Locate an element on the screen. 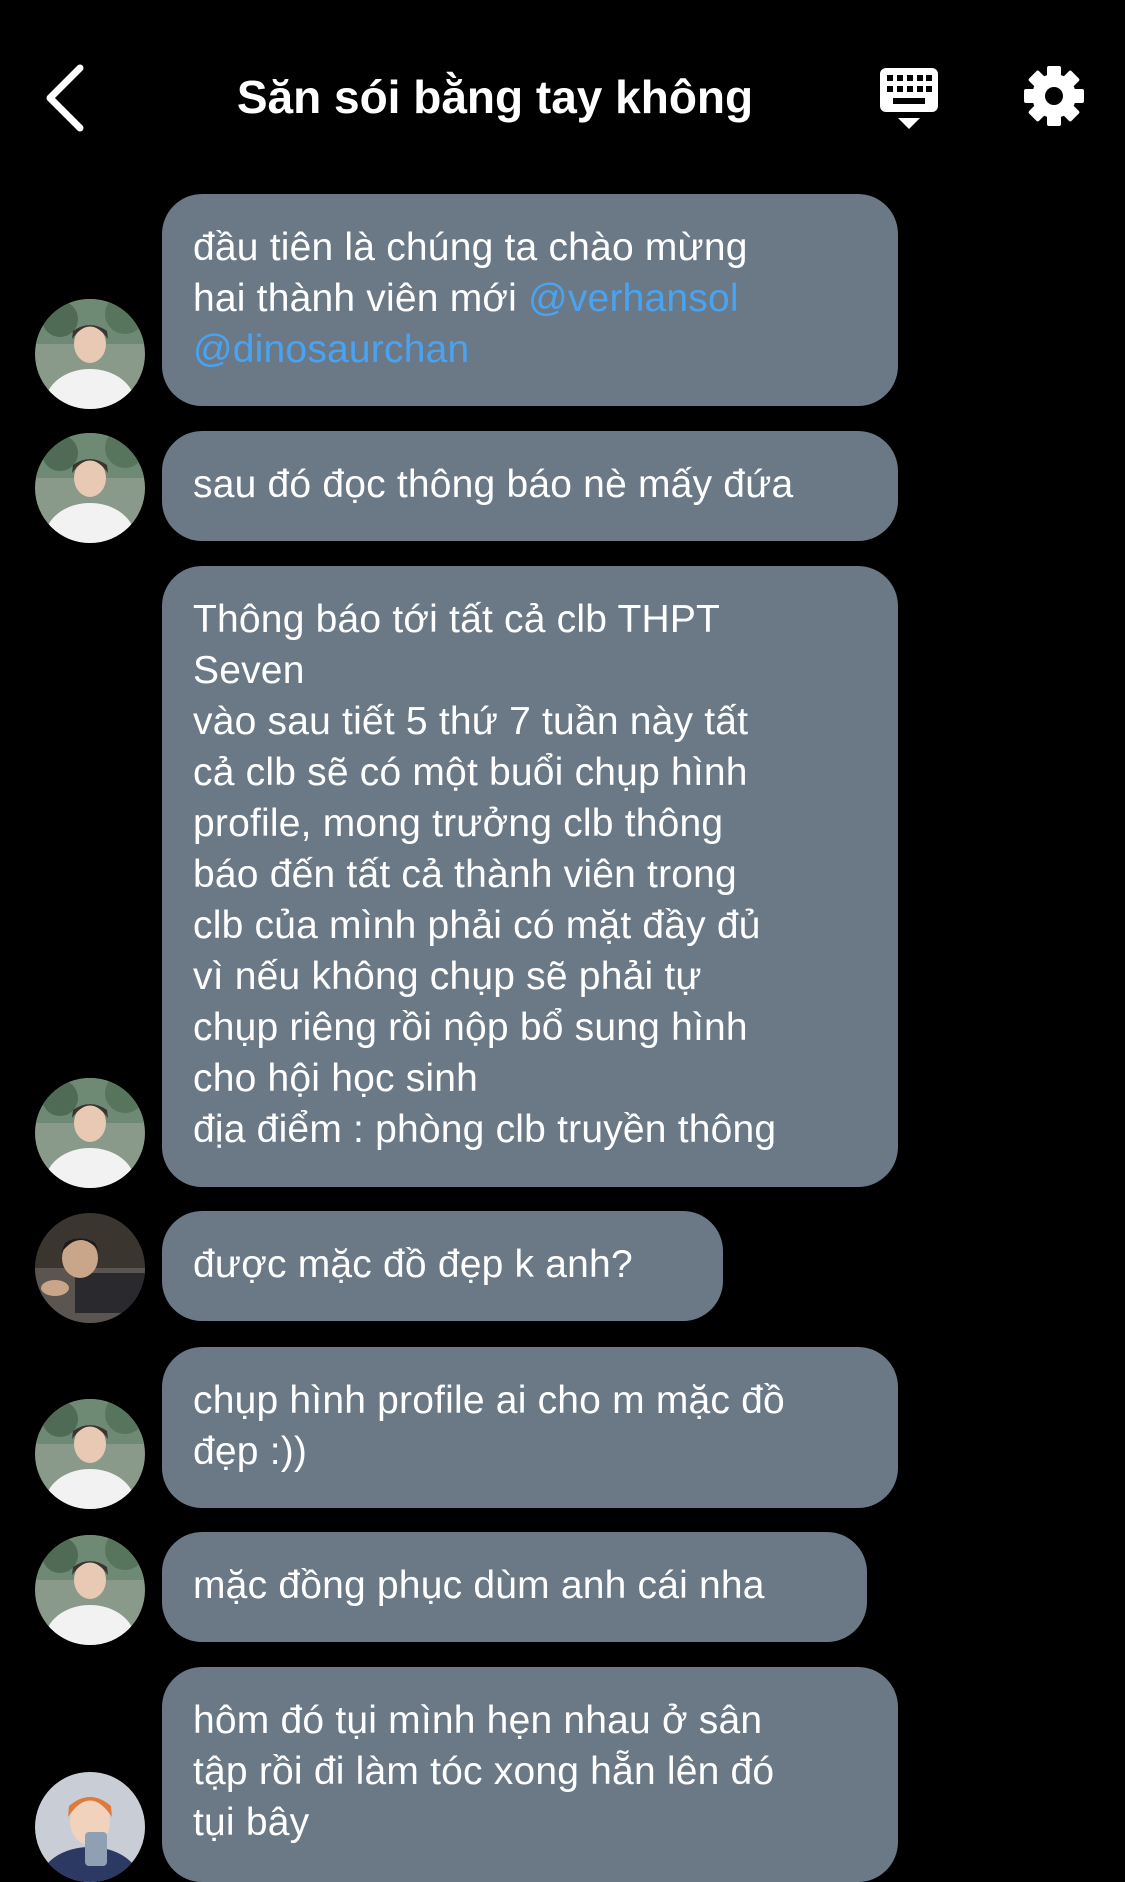 This screenshot has height=1882, width=1125. mention-link: @verhansol is located at coordinates (633, 298).